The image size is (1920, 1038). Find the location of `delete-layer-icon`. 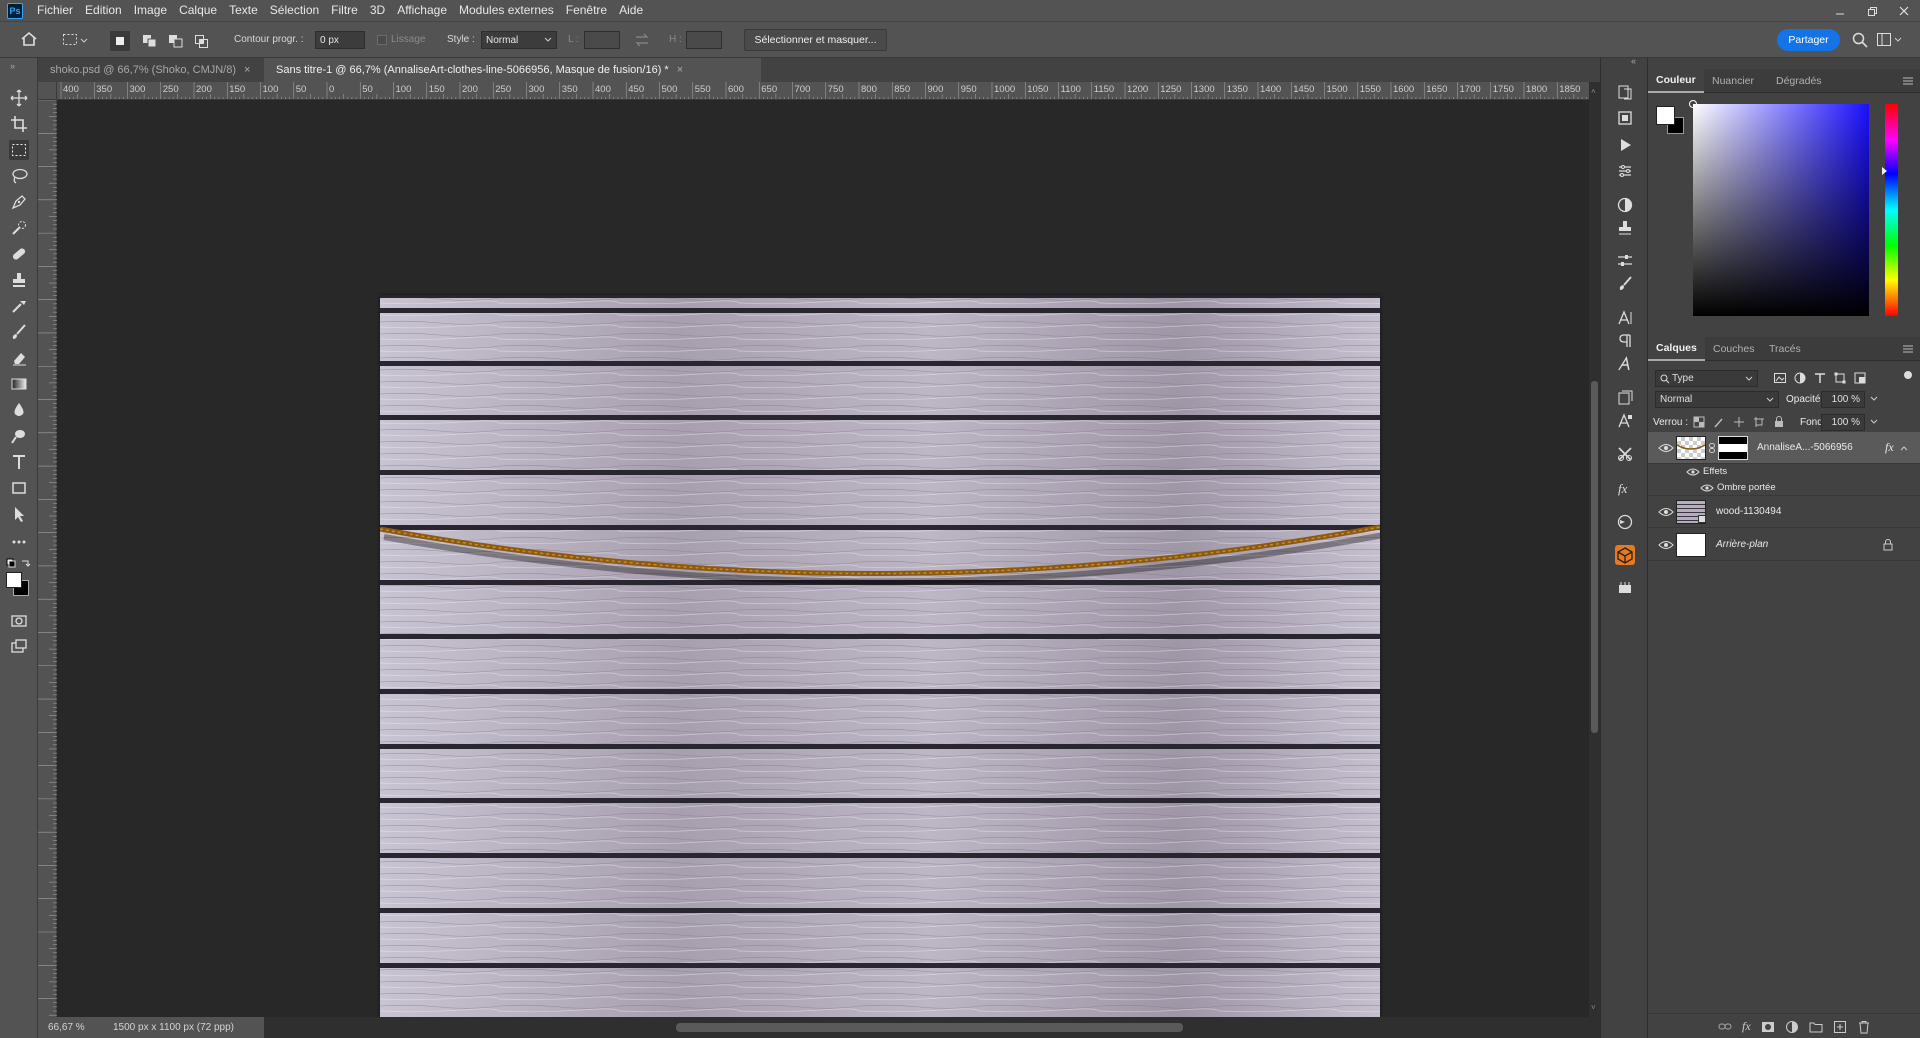

delete-layer-icon is located at coordinates (1864, 1027).